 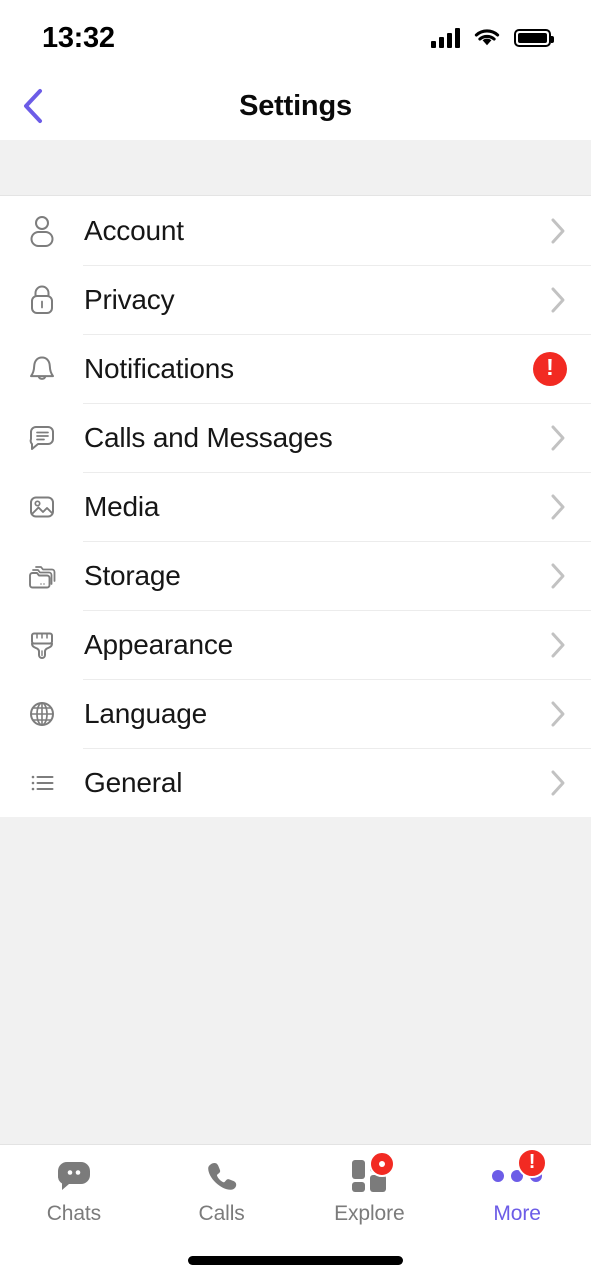 What do you see at coordinates (133, 782) in the screenshot?
I see `settings-row-label: General` at bounding box center [133, 782].